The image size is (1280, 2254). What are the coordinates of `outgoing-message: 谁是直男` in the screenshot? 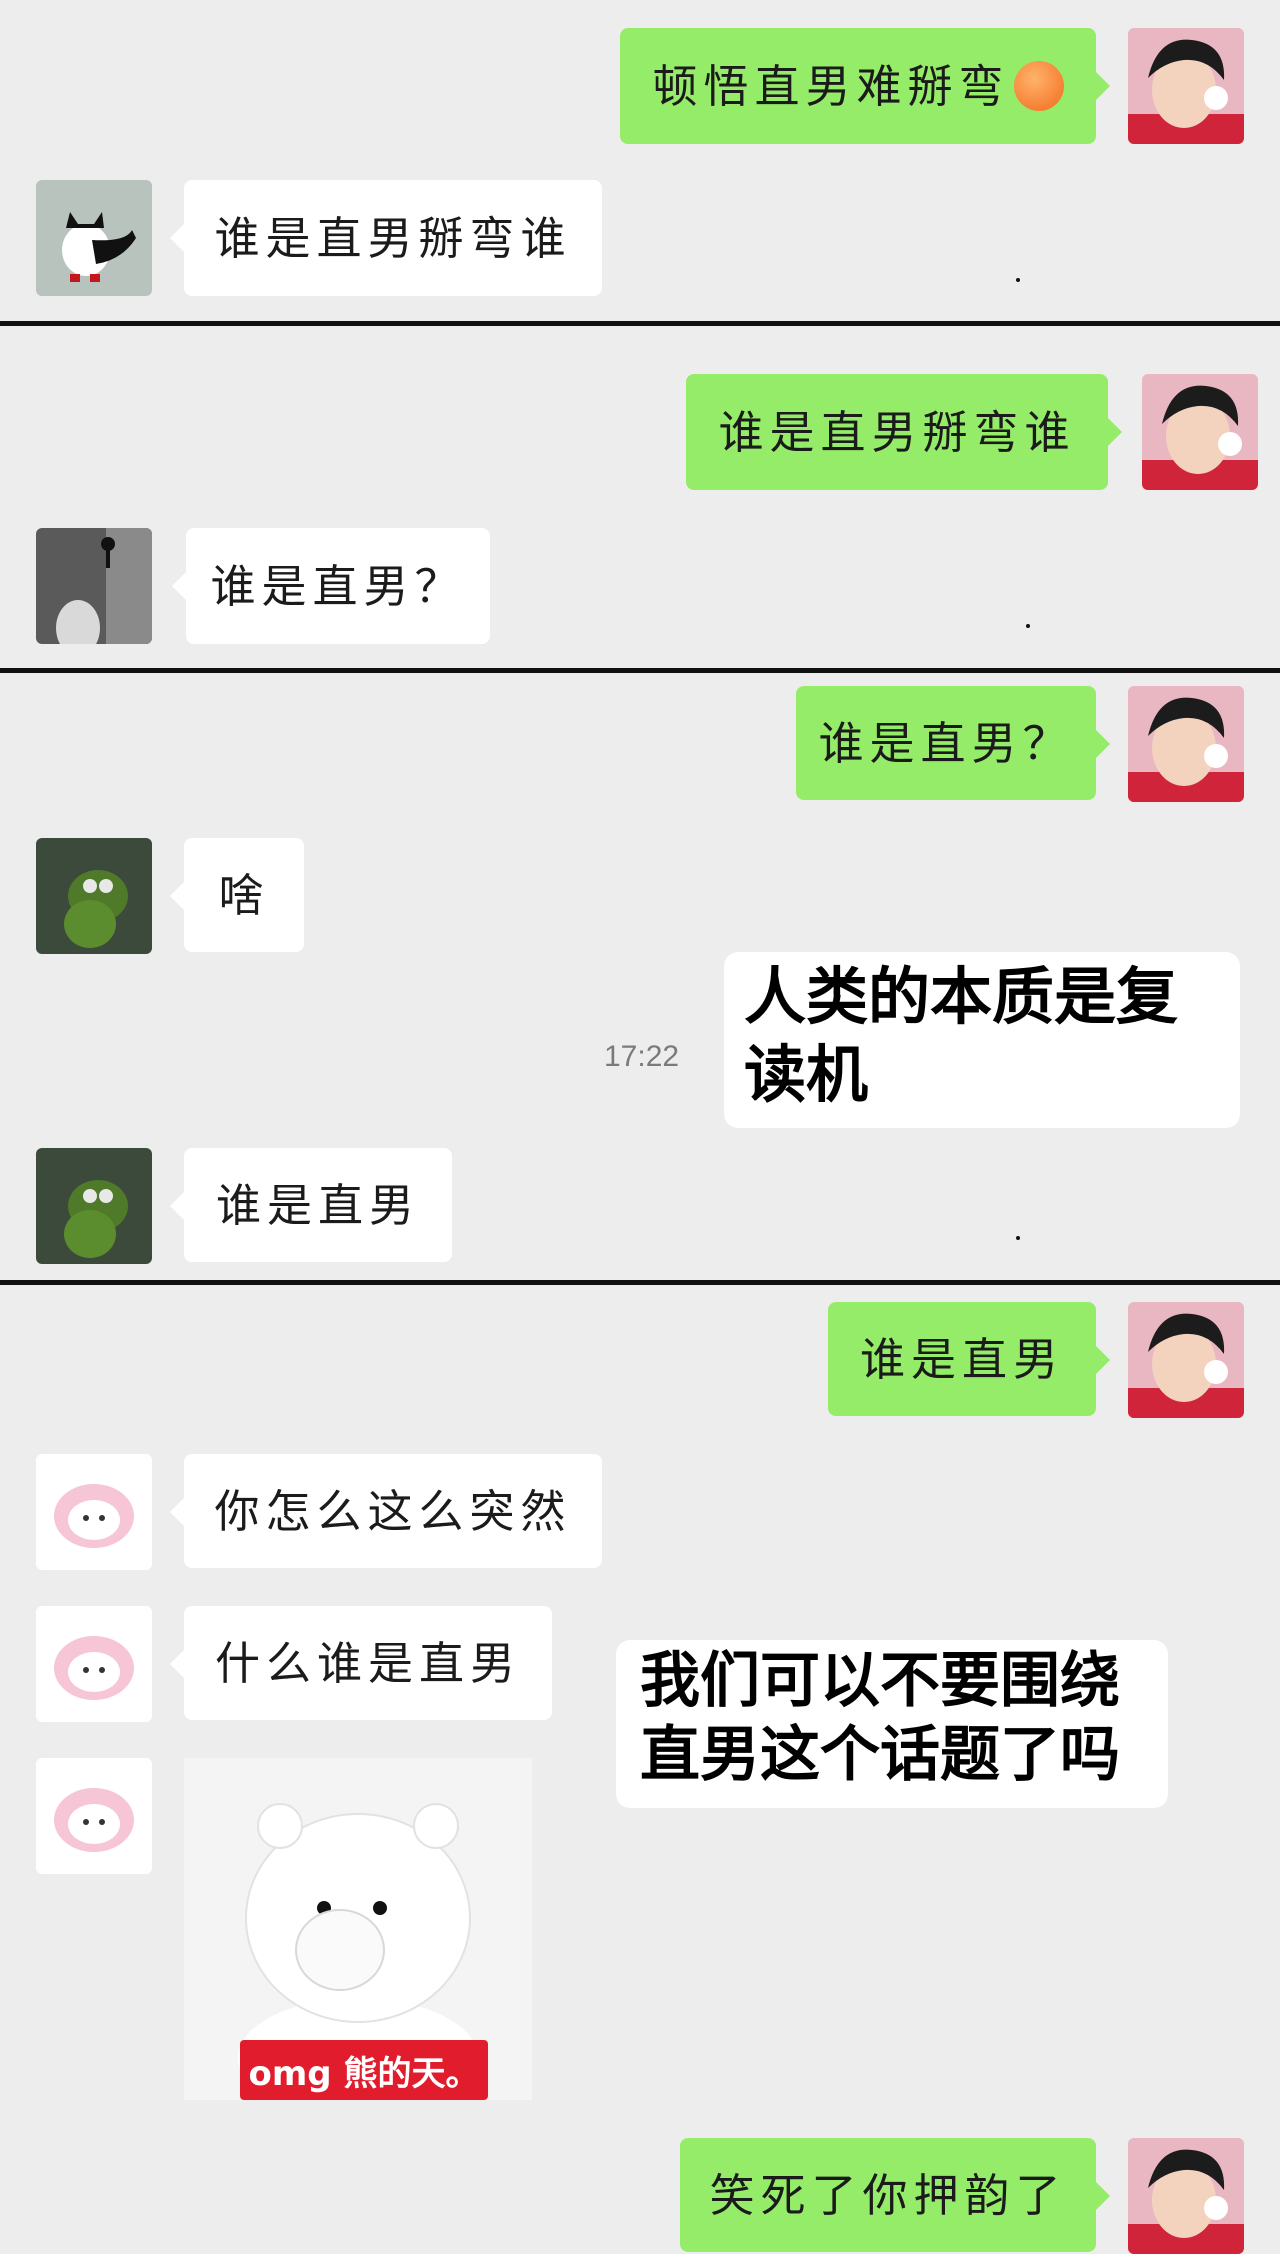 It's located at (969, 1359).